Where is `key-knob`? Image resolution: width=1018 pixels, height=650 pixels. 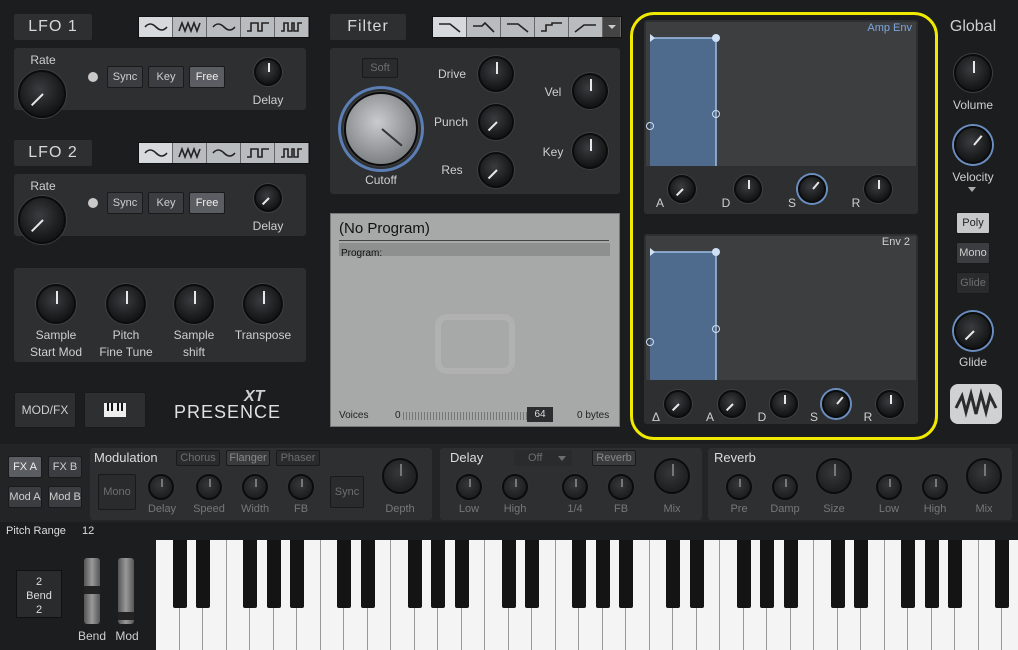
key-knob is located at coordinates (590, 151).